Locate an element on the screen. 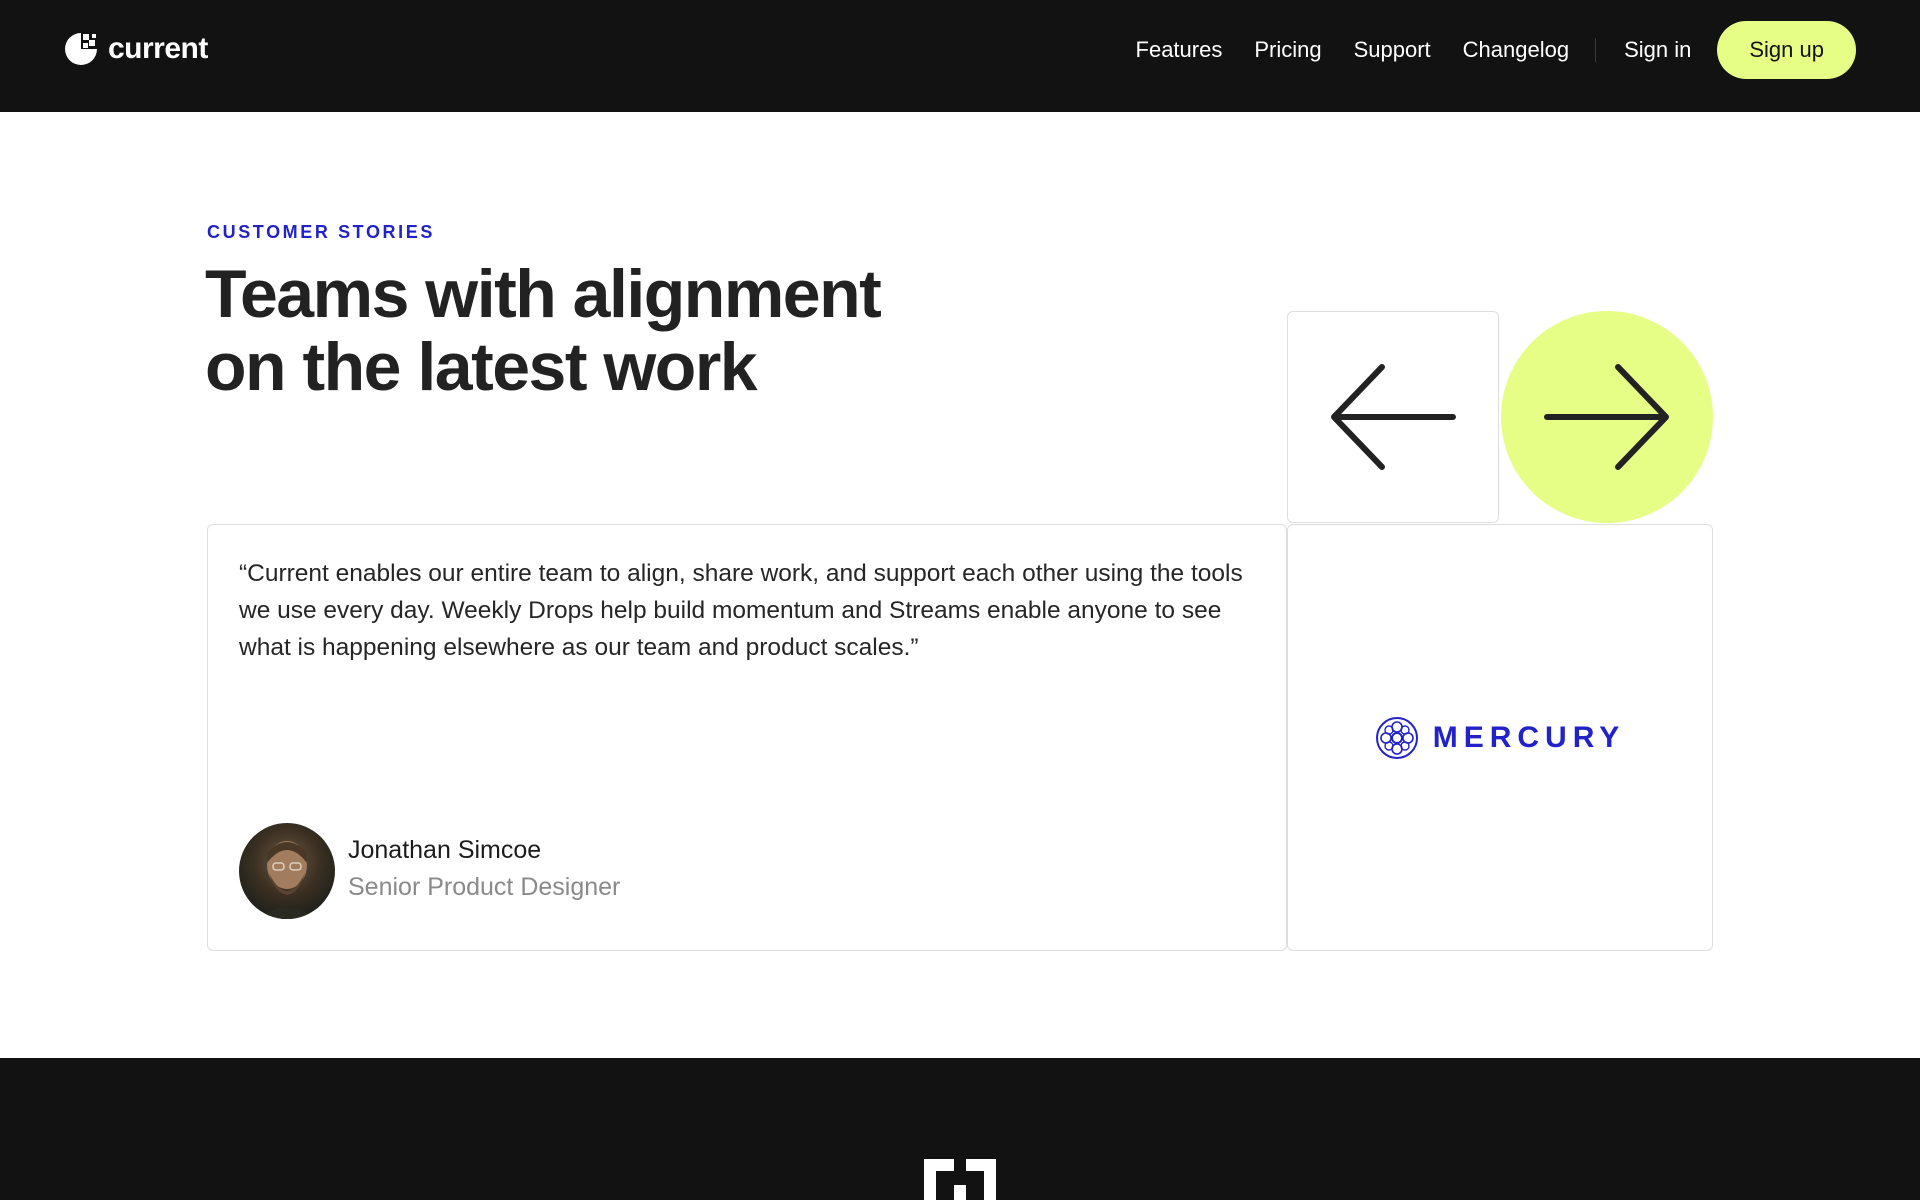  next-story-button is located at coordinates (1607, 417).